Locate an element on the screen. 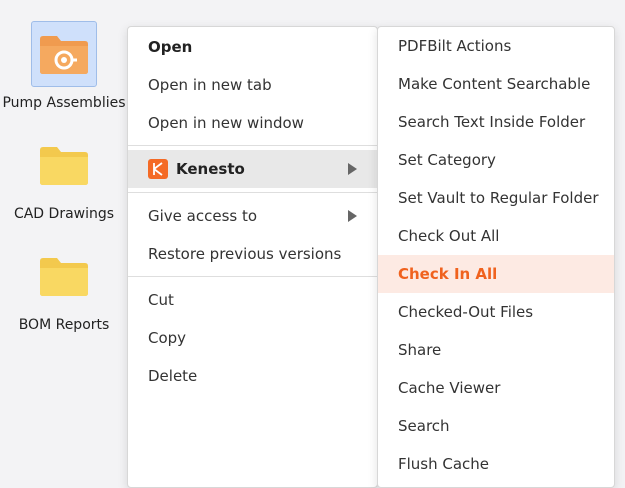  submenu-item-search-text-inside-folder: Search Text Inside Folder is located at coordinates (496, 122).